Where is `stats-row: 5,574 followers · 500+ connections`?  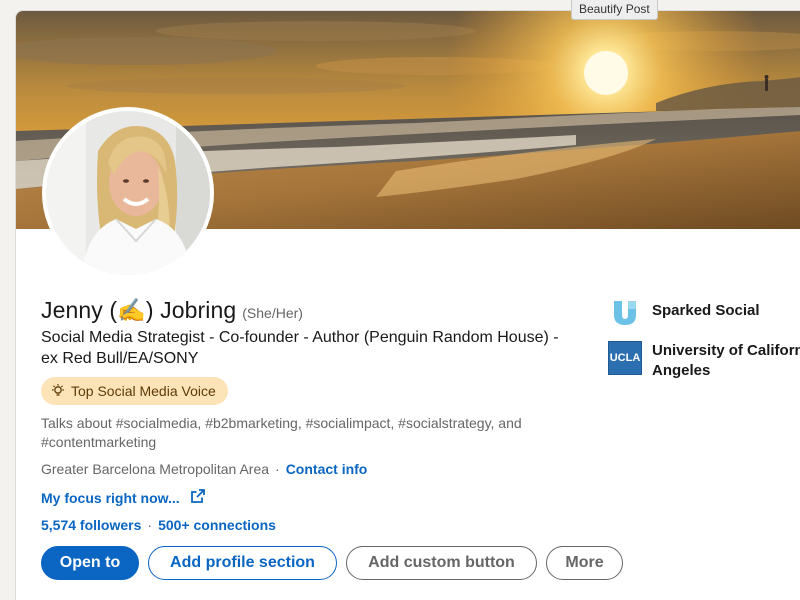 stats-row: 5,574 followers · 500+ connections is located at coordinates (158, 525).